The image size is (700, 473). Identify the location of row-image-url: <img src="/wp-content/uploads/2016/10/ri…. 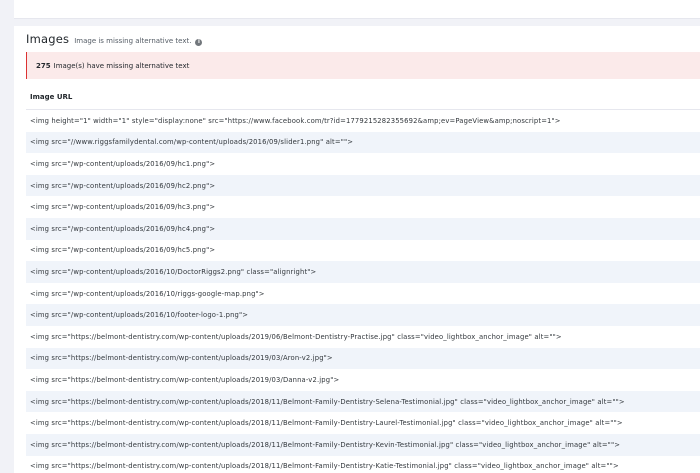
(147, 293).